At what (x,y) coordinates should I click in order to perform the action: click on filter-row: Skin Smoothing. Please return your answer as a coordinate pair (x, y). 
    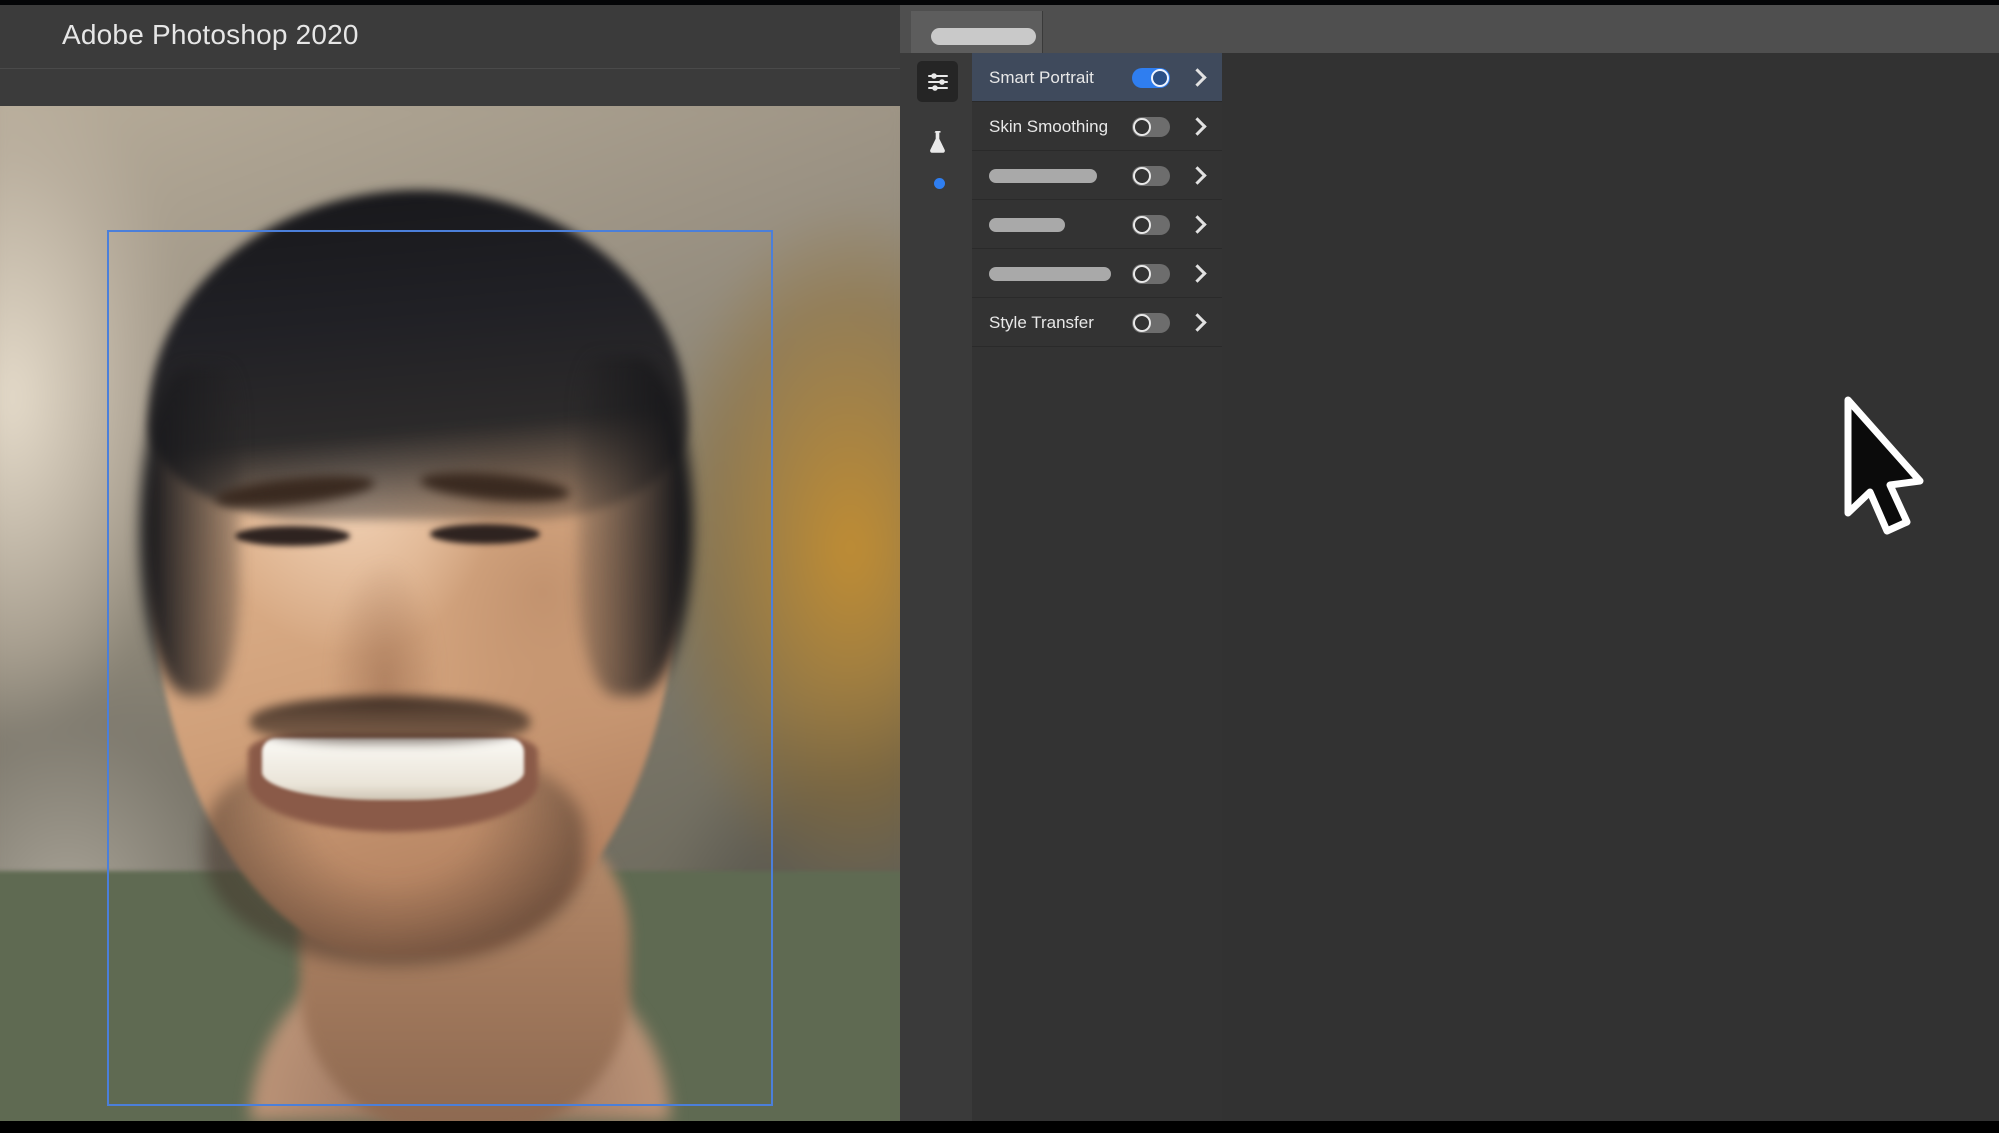
    Looking at the image, I should click on (1097, 126).